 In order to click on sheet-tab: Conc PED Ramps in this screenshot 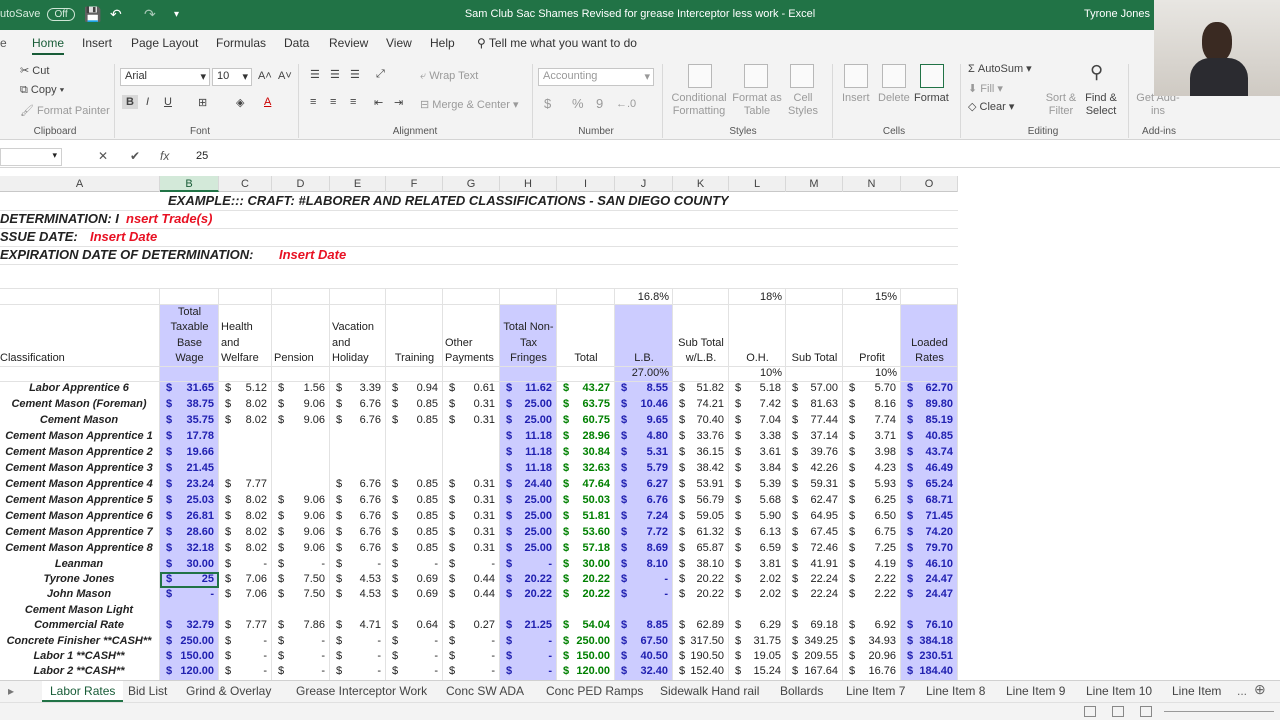, I will do `click(594, 691)`.